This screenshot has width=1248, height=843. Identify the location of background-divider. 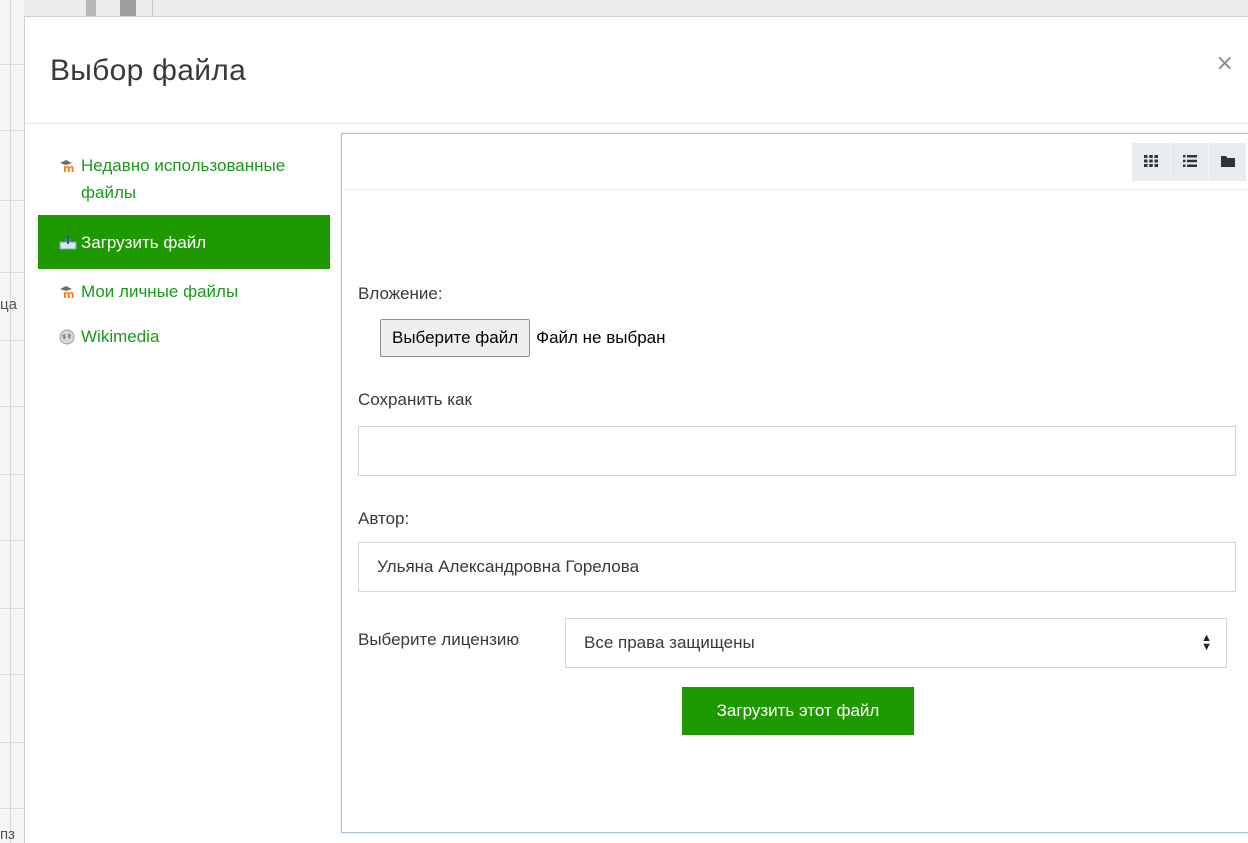
(10, 421).